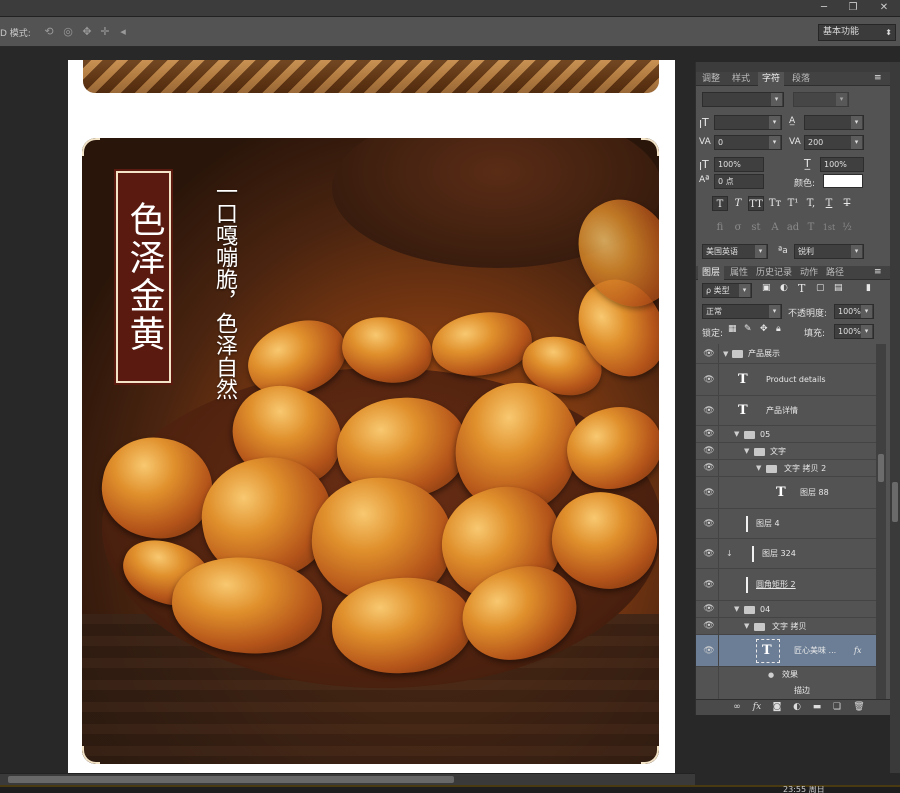 The height and width of the screenshot is (793, 900). I want to click on font-style-select: ▾, so click(821, 99).